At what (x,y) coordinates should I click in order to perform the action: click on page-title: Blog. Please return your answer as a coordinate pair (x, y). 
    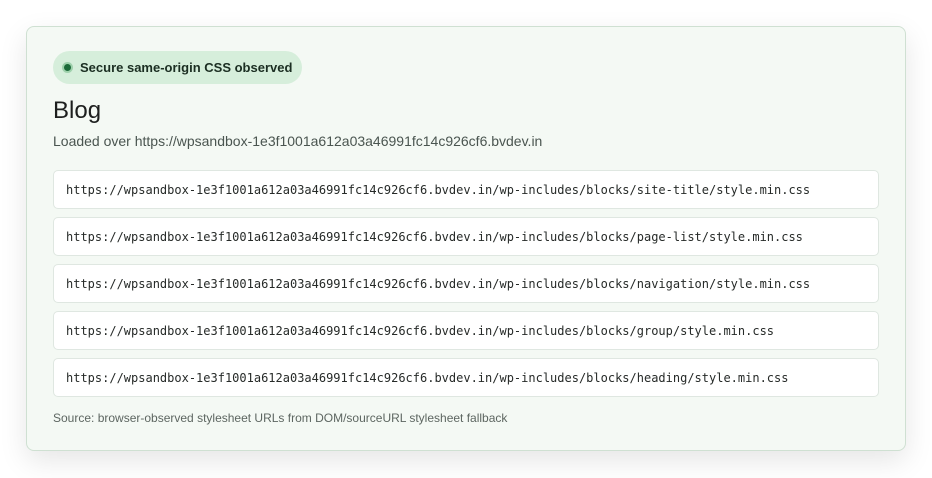
    Looking at the image, I should click on (77, 110).